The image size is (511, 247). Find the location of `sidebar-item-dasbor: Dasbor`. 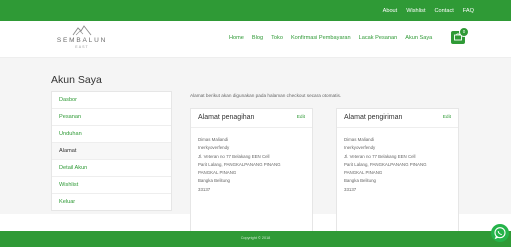

sidebar-item-dasbor: Dasbor is located at coordinates (111, 100).